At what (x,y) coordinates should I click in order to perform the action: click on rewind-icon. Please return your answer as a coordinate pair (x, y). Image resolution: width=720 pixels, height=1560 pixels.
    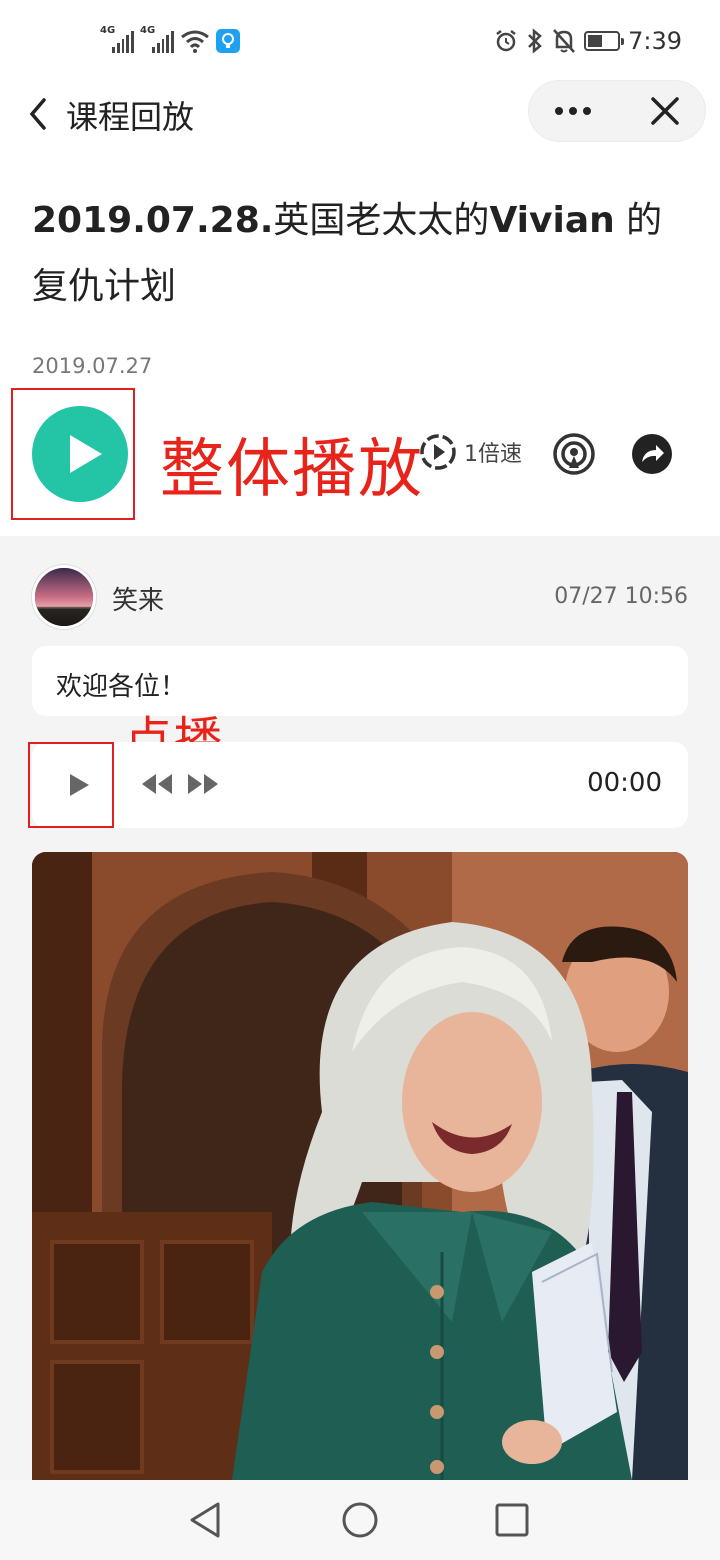
    Looking at the image, I should click on (157, 784).